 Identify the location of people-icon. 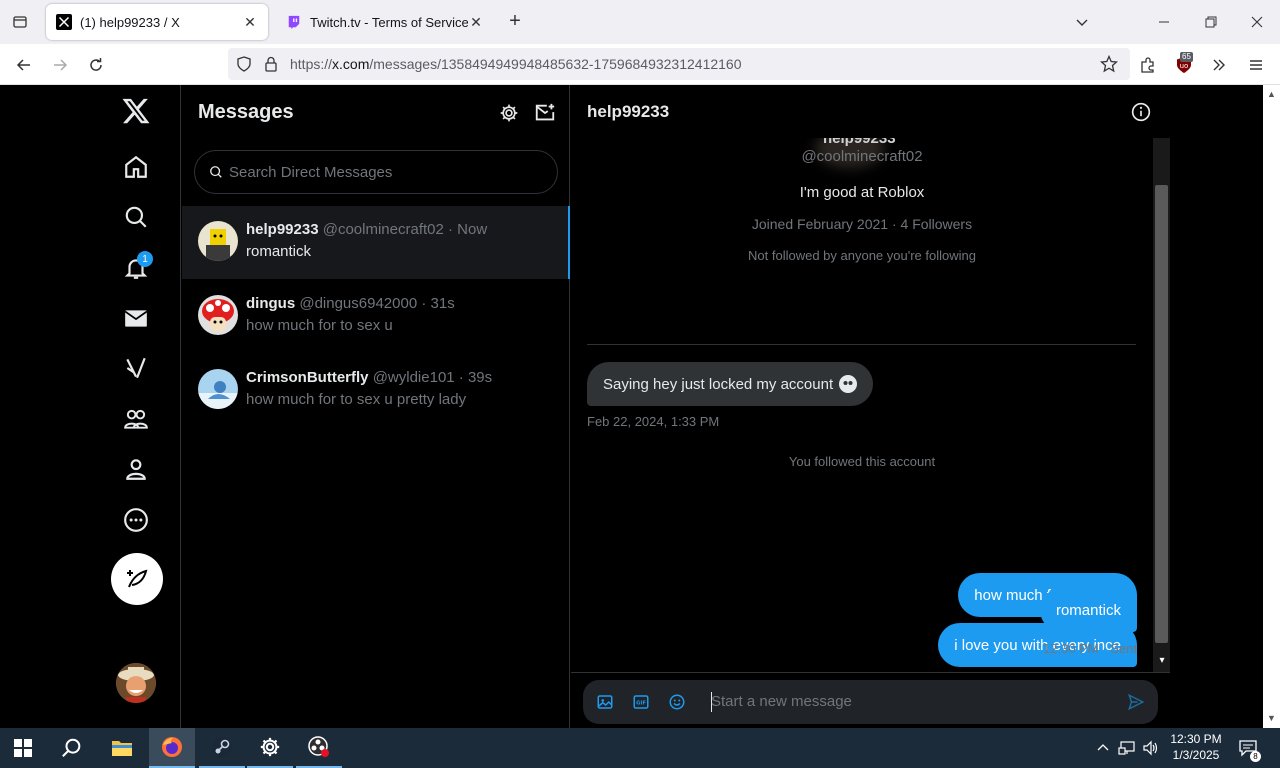
(136, 419).